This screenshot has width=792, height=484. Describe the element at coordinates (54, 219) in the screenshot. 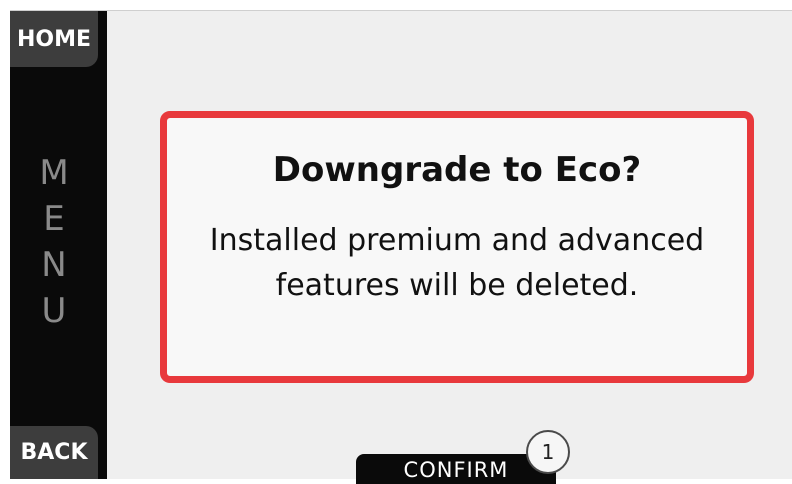

I see `menu-letter: E` at that location.